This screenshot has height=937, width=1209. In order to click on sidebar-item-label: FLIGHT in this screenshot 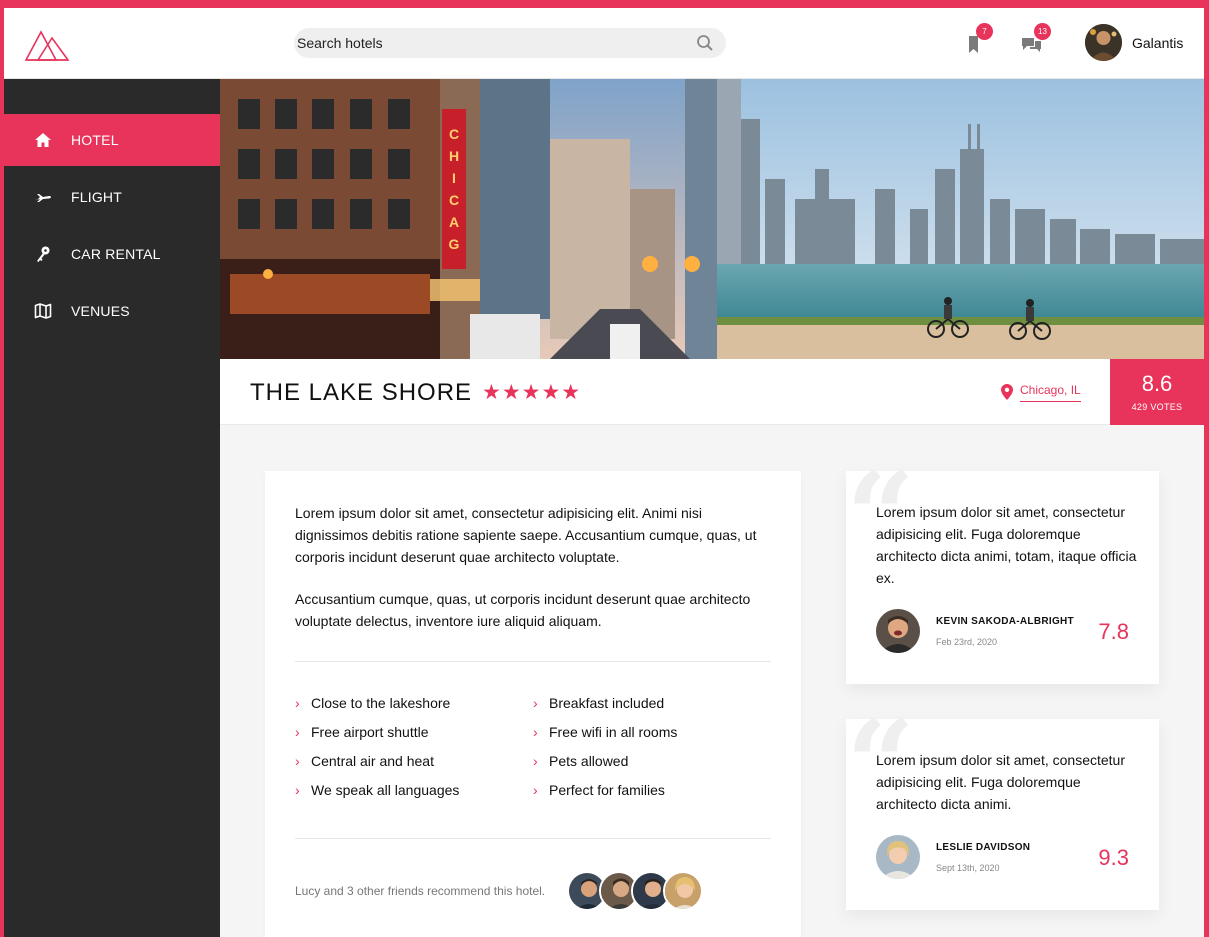, I will do `click(96, 197)`.